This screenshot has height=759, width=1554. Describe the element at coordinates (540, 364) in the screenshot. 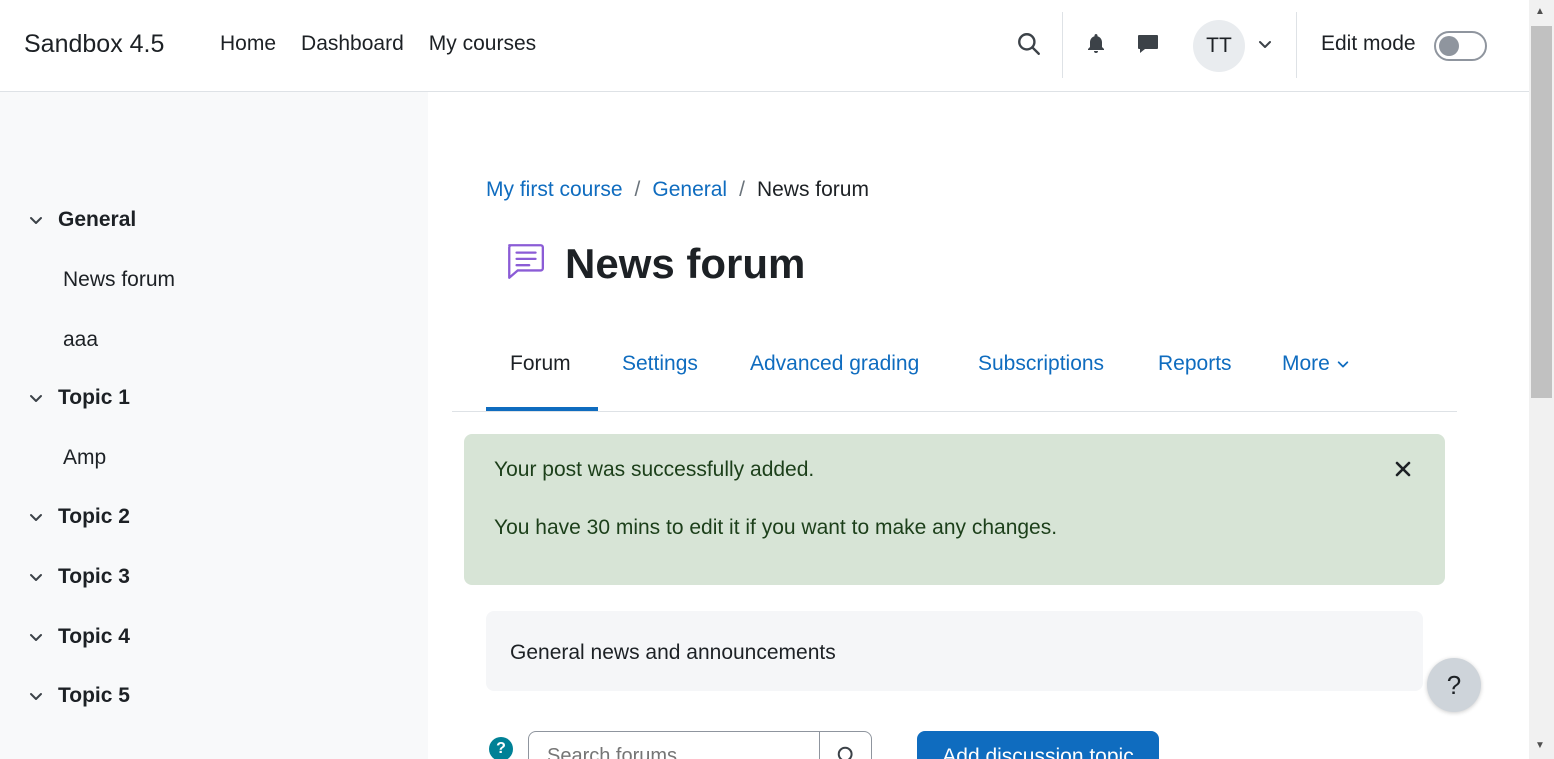

I see `tab-forum: Forum` at that location.